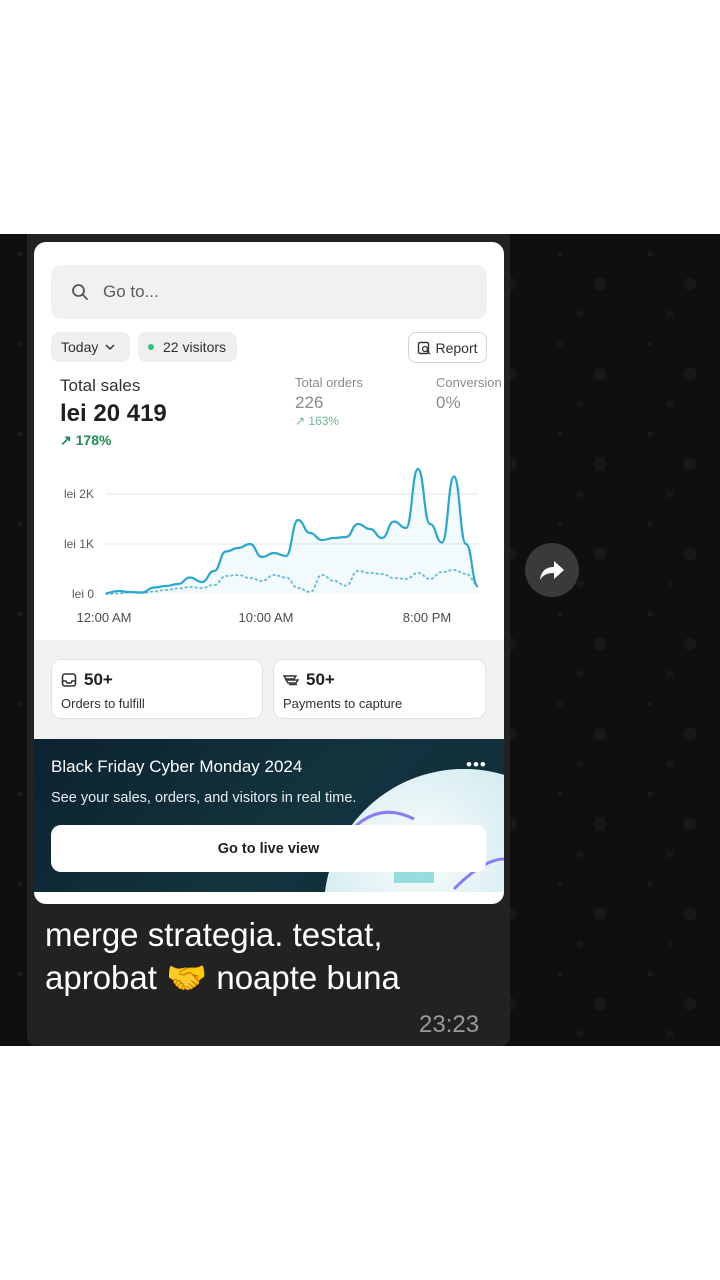  What do you see at coordinates (268, 848) in the screenshot?
I see `go-to-live-view-button: Go to live view` at bounding box center [268, 848].